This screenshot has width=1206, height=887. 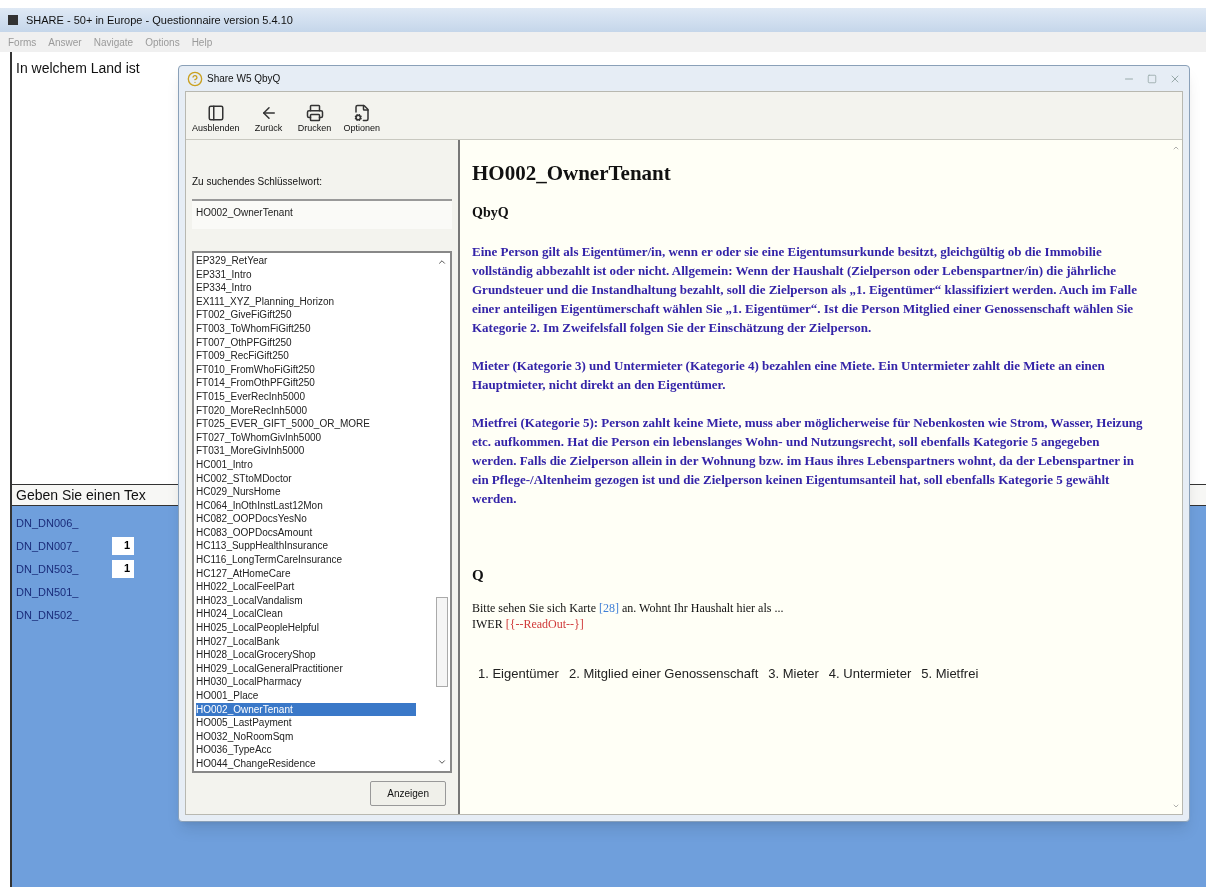 What do you see at coordinates (789, 375) in the screenshot?
I see `note-paragraph: Mieter (Kategorie 3) und Untermieter (Kategorie 4) bezahlen eine Miete. Ein Untermieter zahlt die Miete an einen Hauptmieter, nicht direkt an den Eigentümer.` at bounding box center [789, 375].